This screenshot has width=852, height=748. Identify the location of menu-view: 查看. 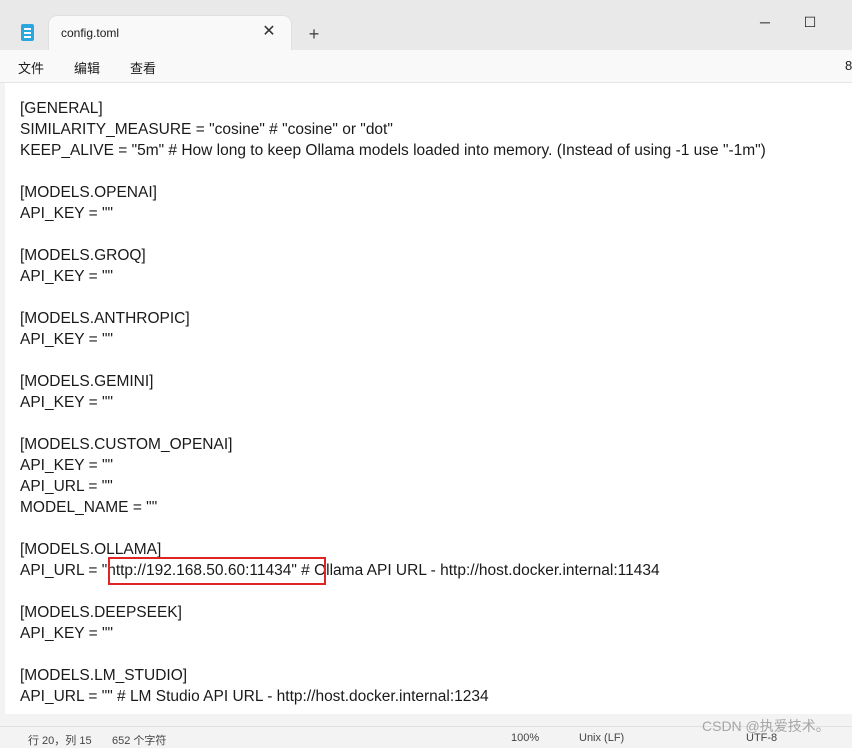
(143, 67).